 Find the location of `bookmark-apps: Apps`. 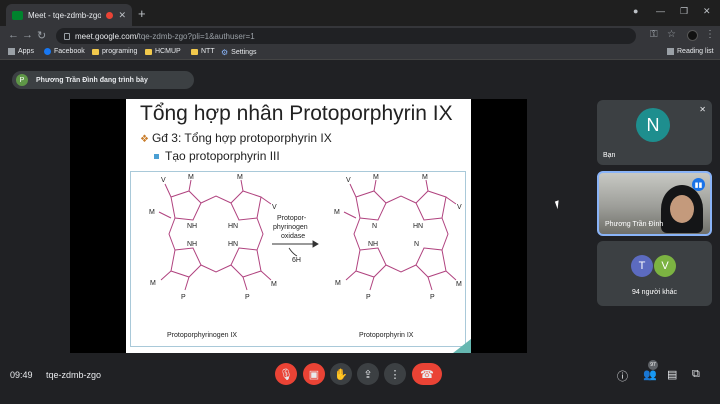

bookmark-apps: Apps is located at coordinates (21, 51).